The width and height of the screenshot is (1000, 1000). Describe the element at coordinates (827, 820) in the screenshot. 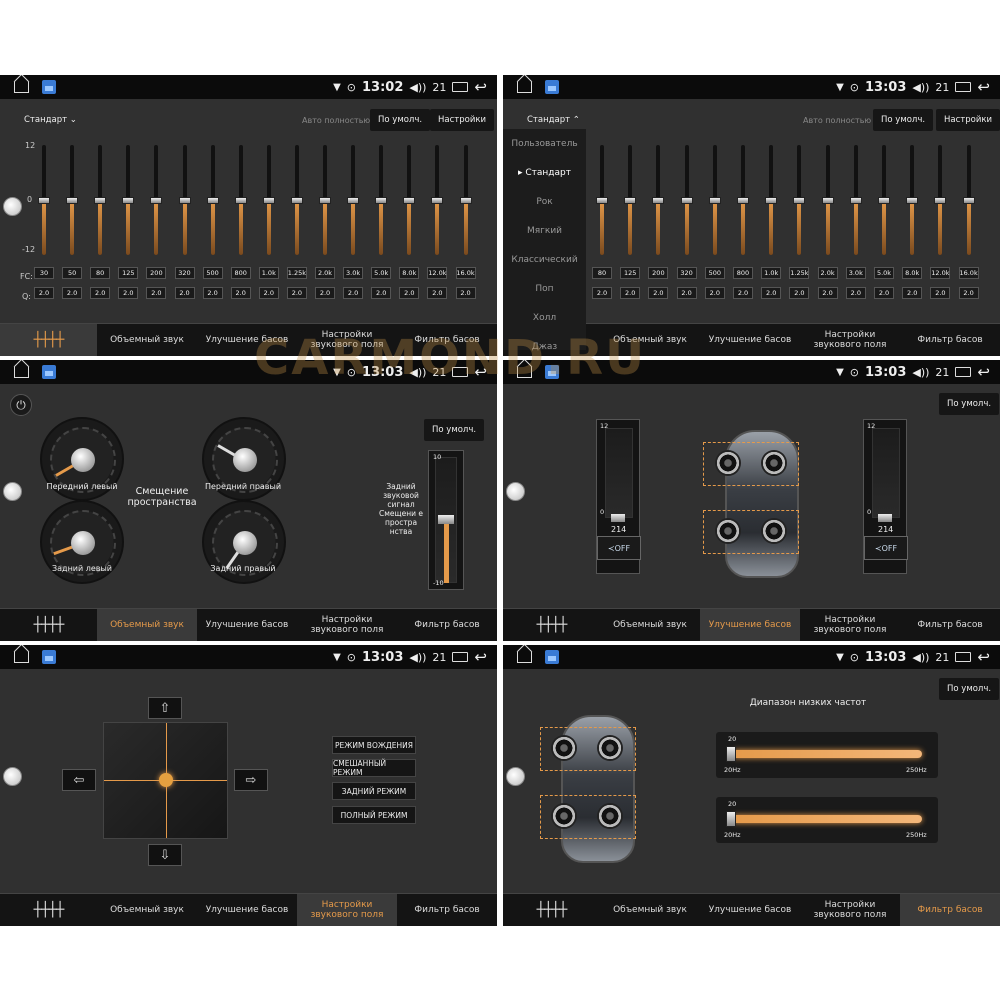

I see `rear-lowpass-slider: 20 20Hz 250Hz` at that location.